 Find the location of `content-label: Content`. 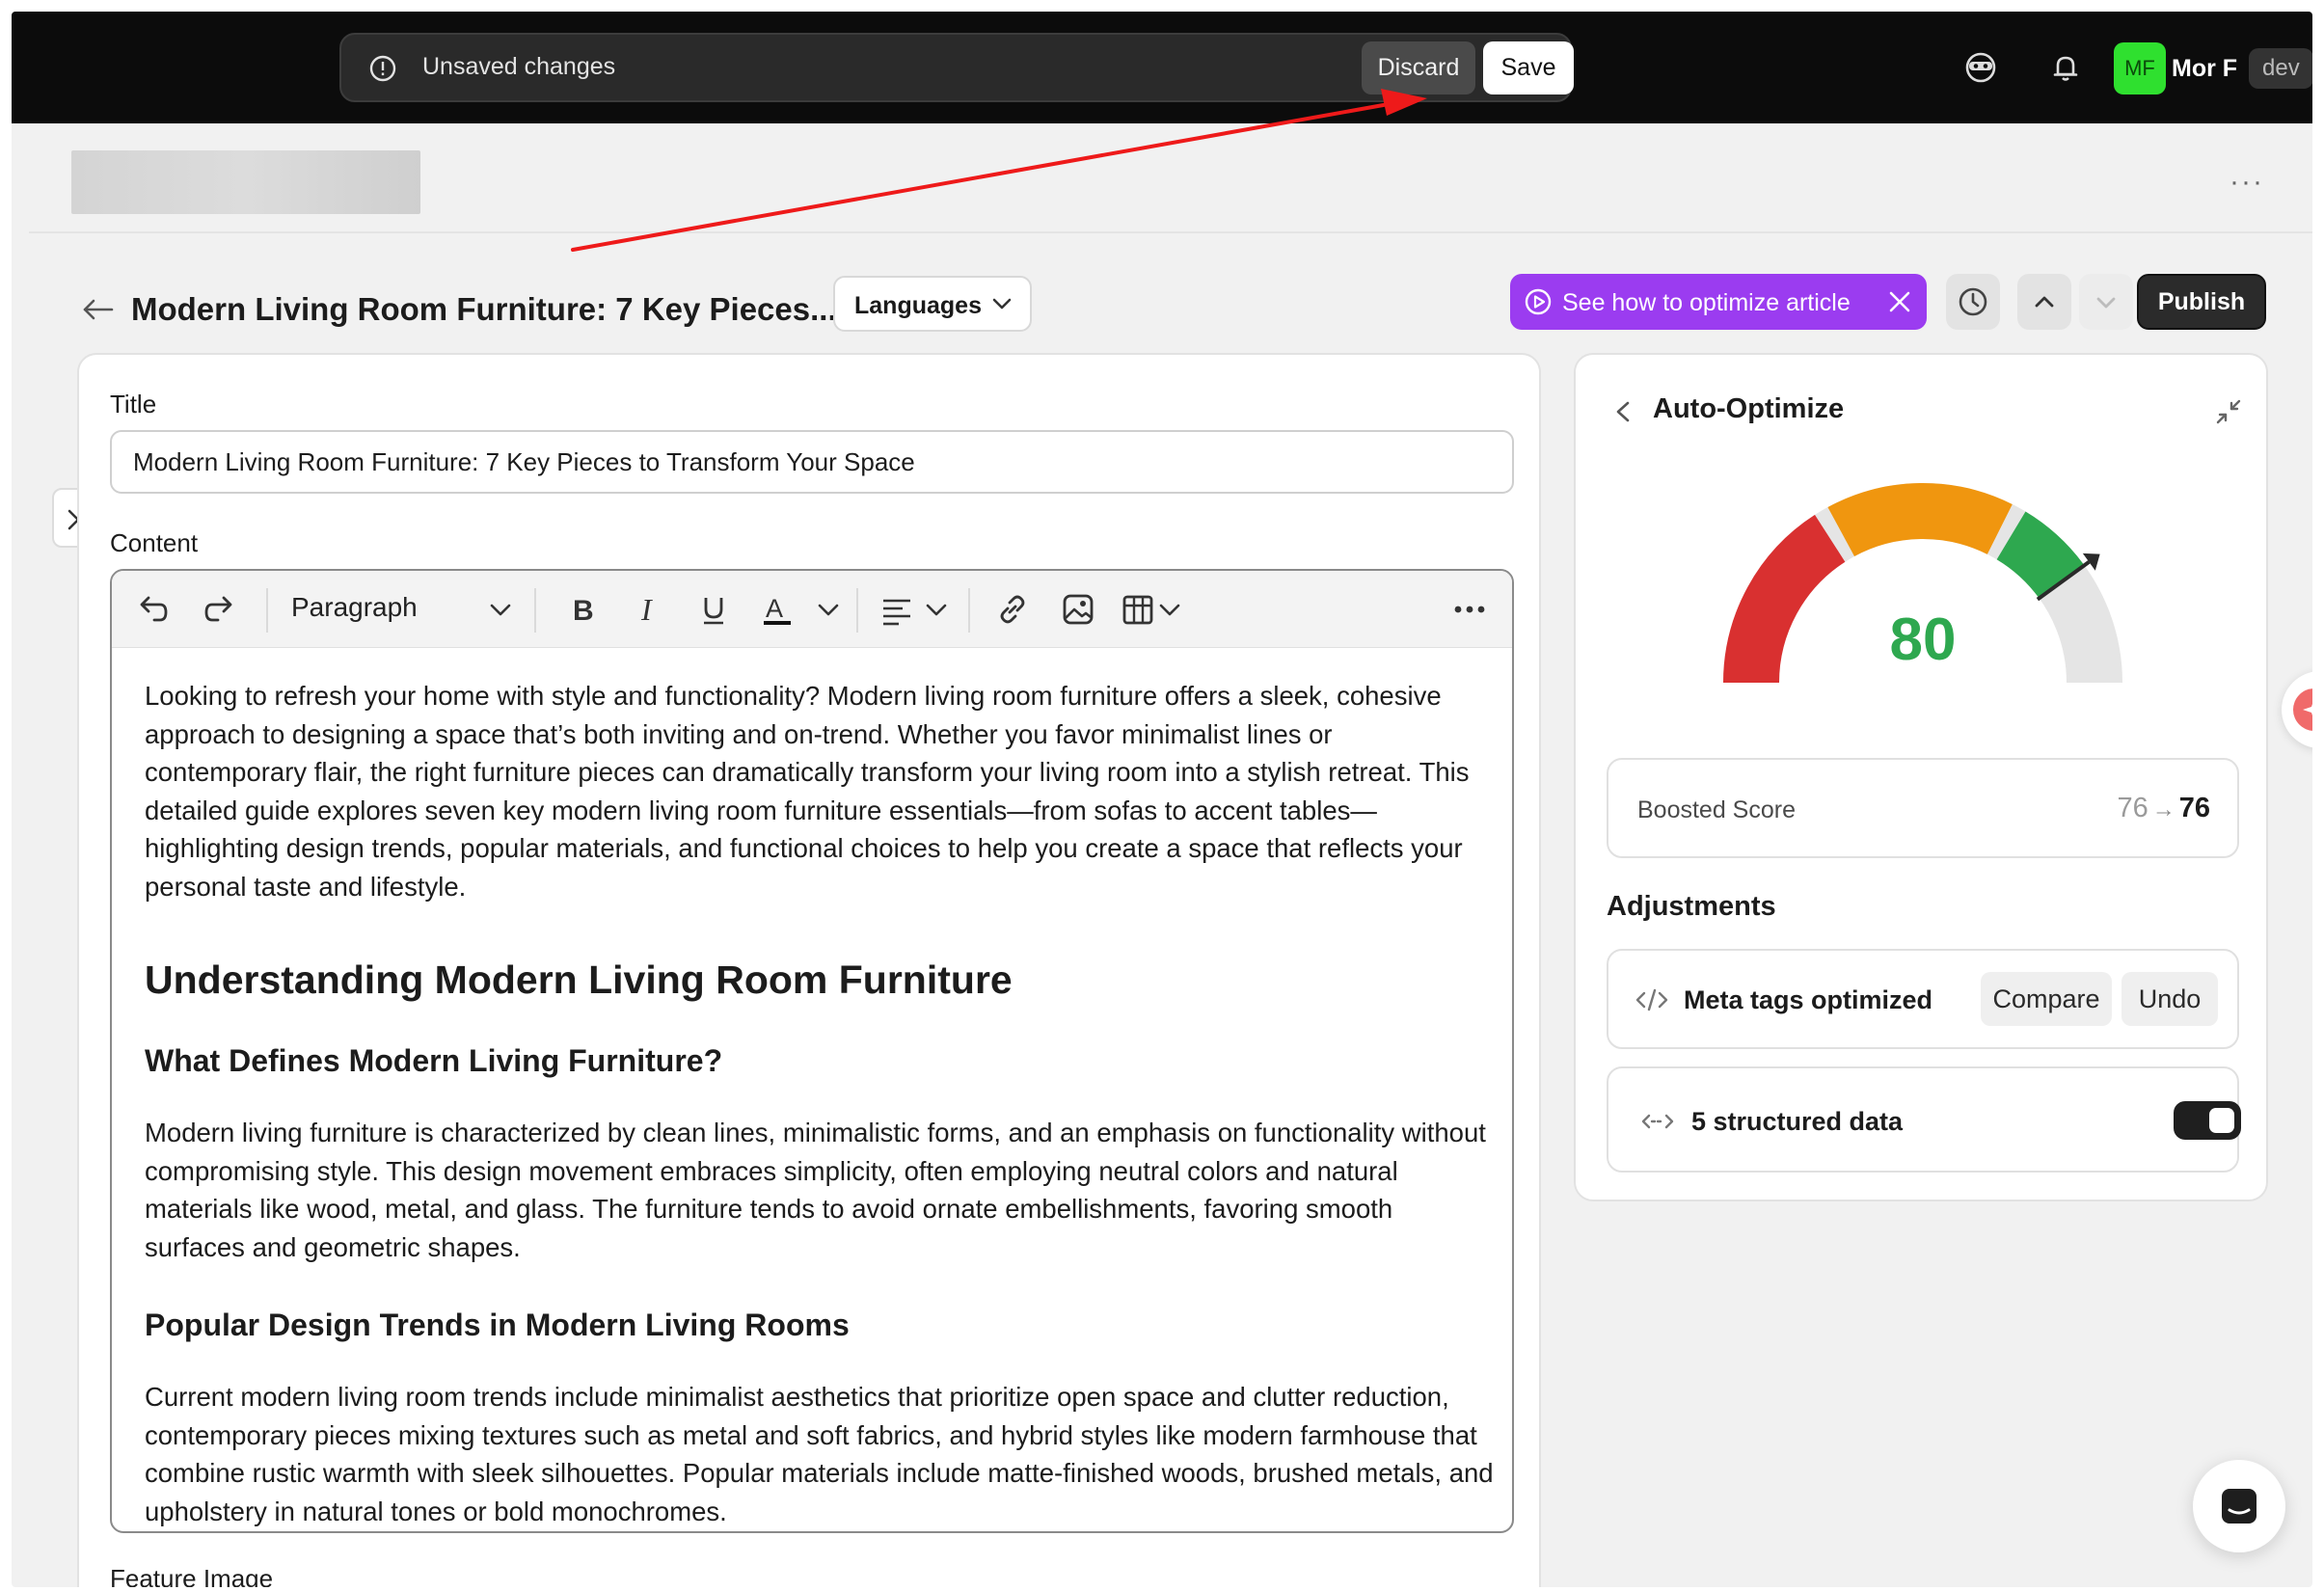

content-label: Content is located at coordinates (154, 542).